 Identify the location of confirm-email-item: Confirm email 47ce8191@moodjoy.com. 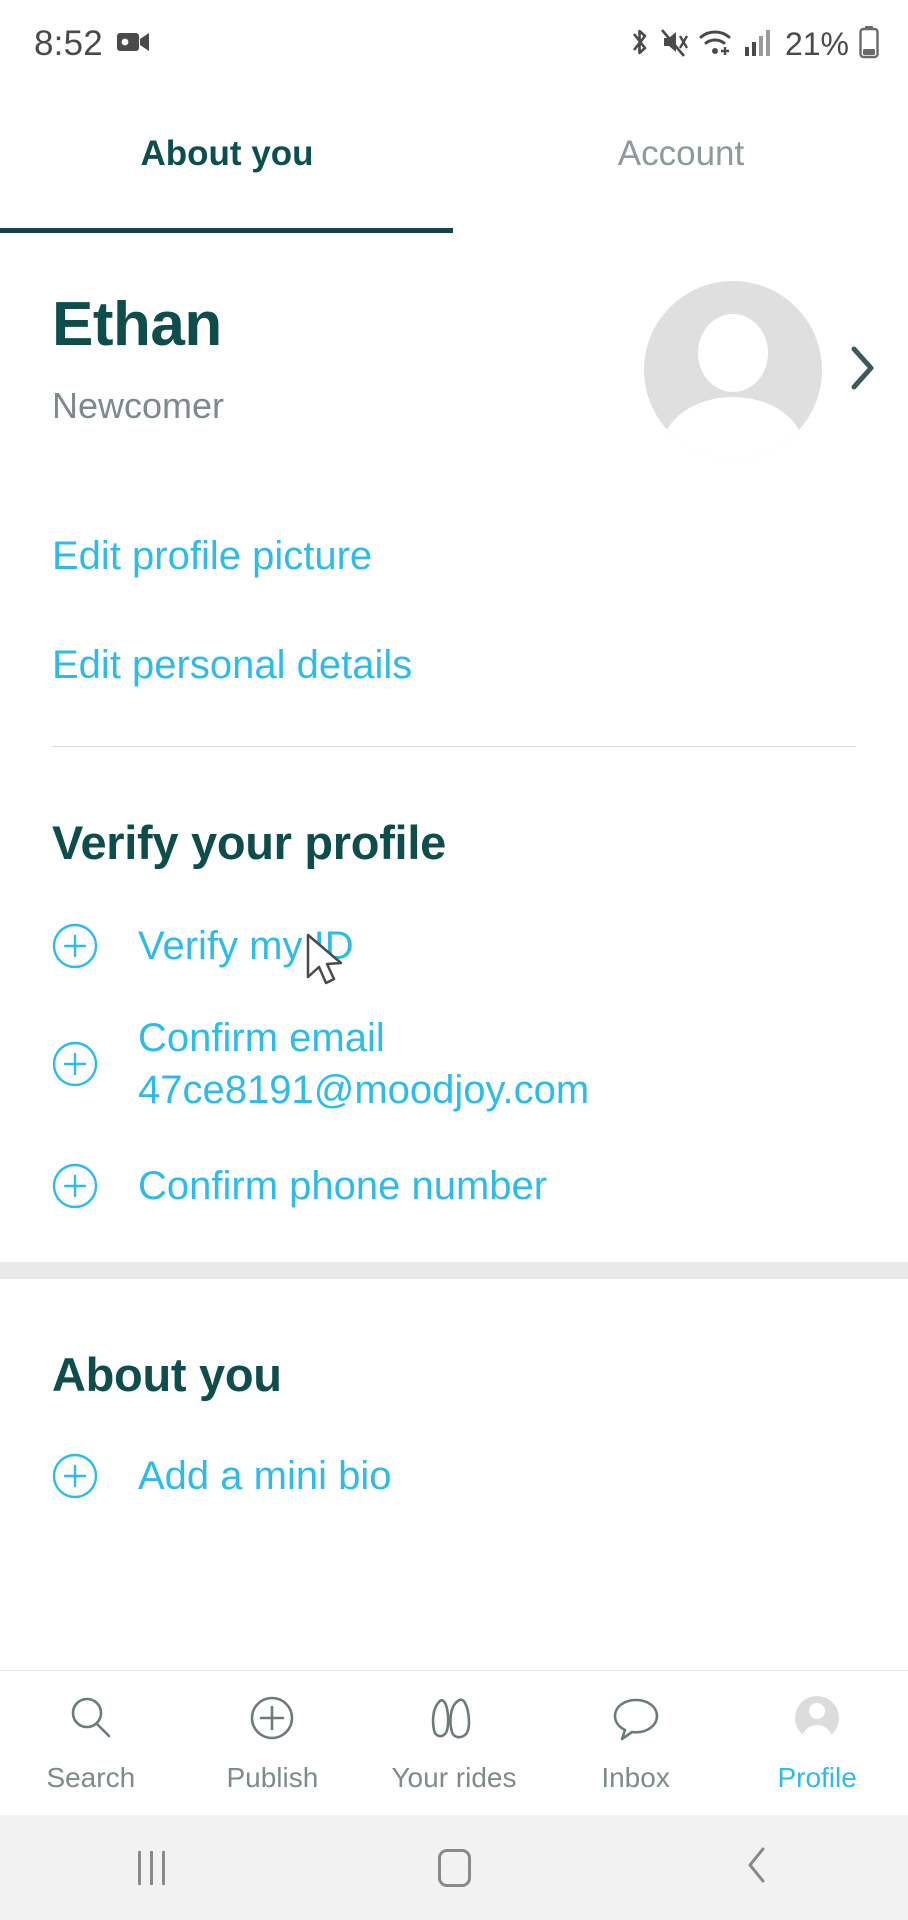
(454, 1064).